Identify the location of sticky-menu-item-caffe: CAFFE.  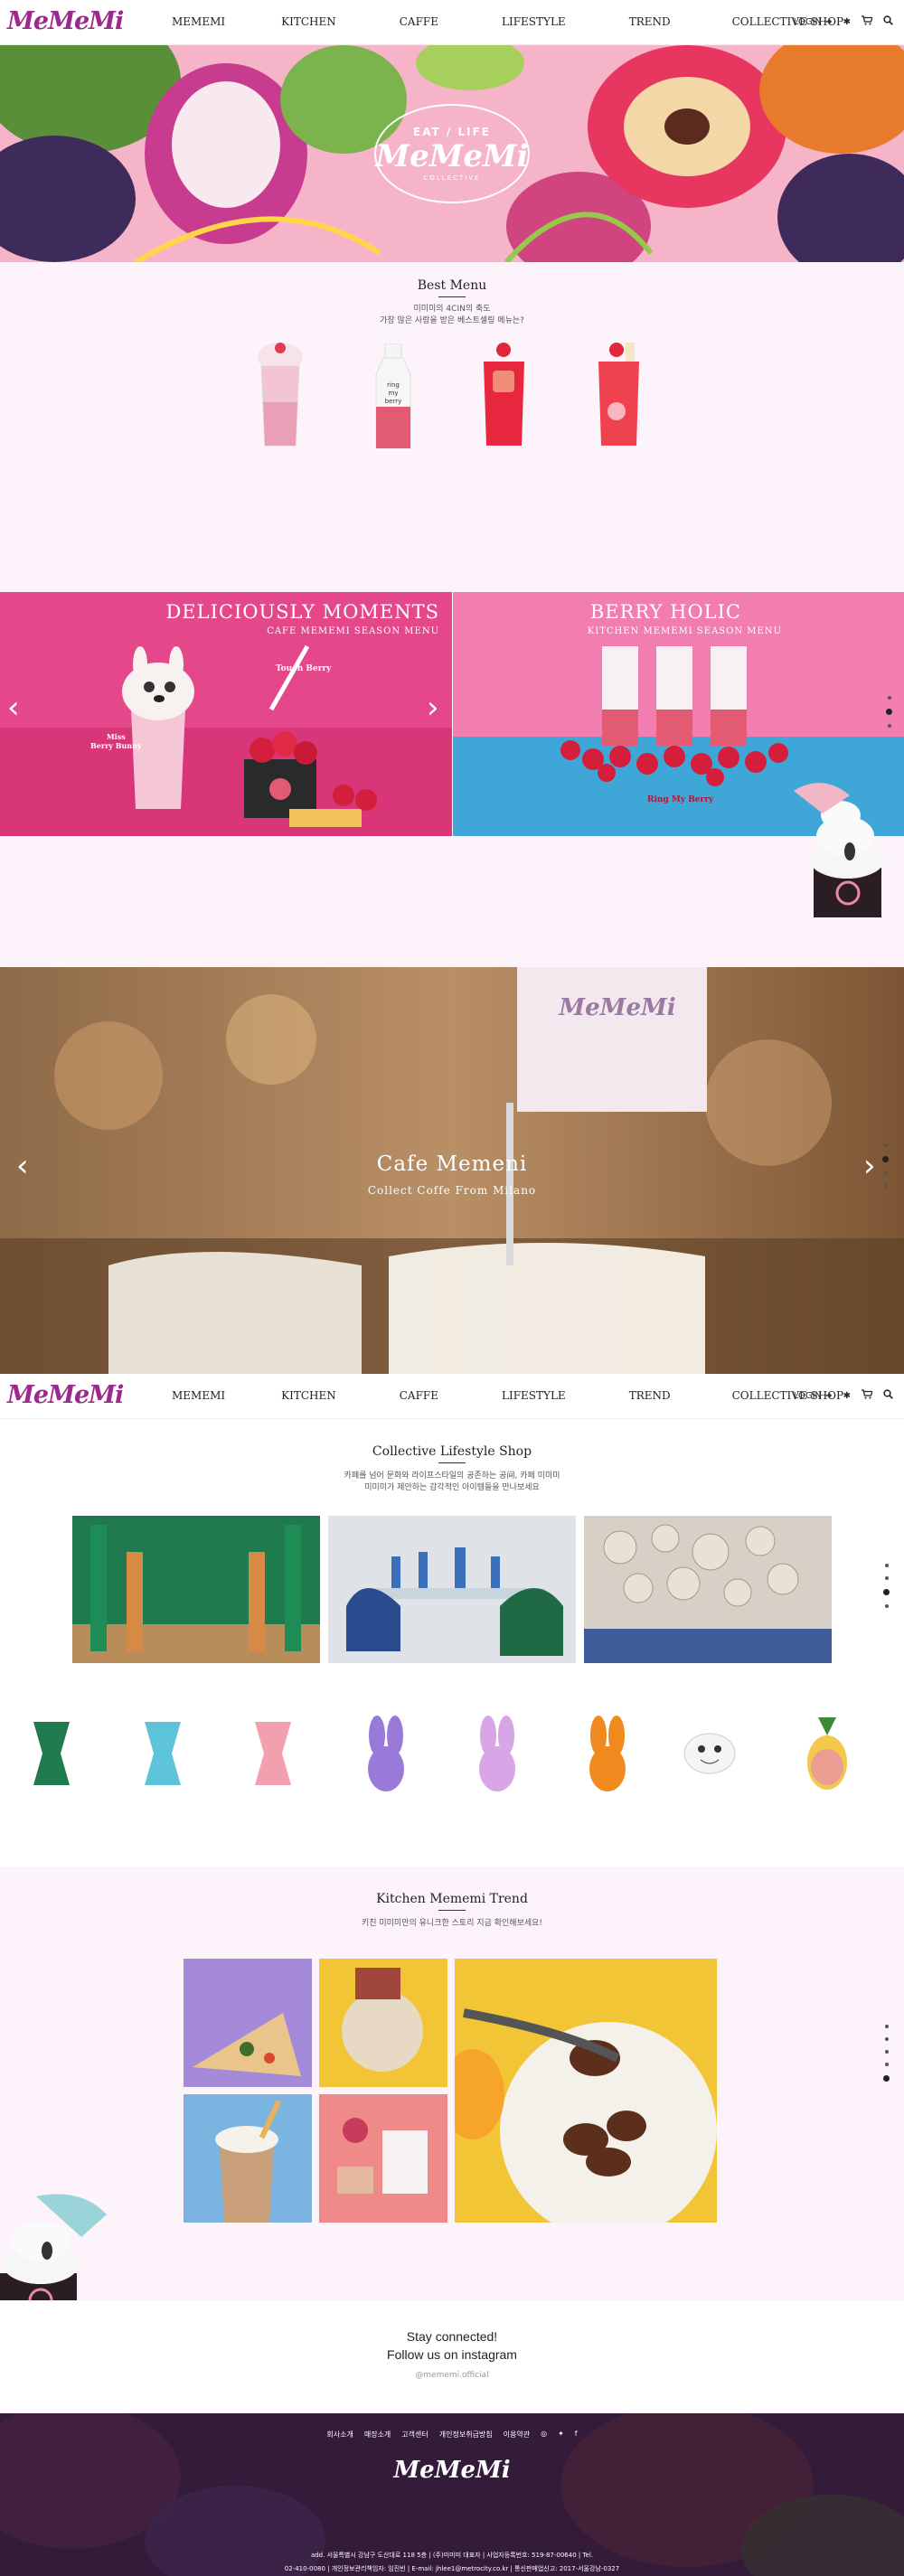
(419, 1396).